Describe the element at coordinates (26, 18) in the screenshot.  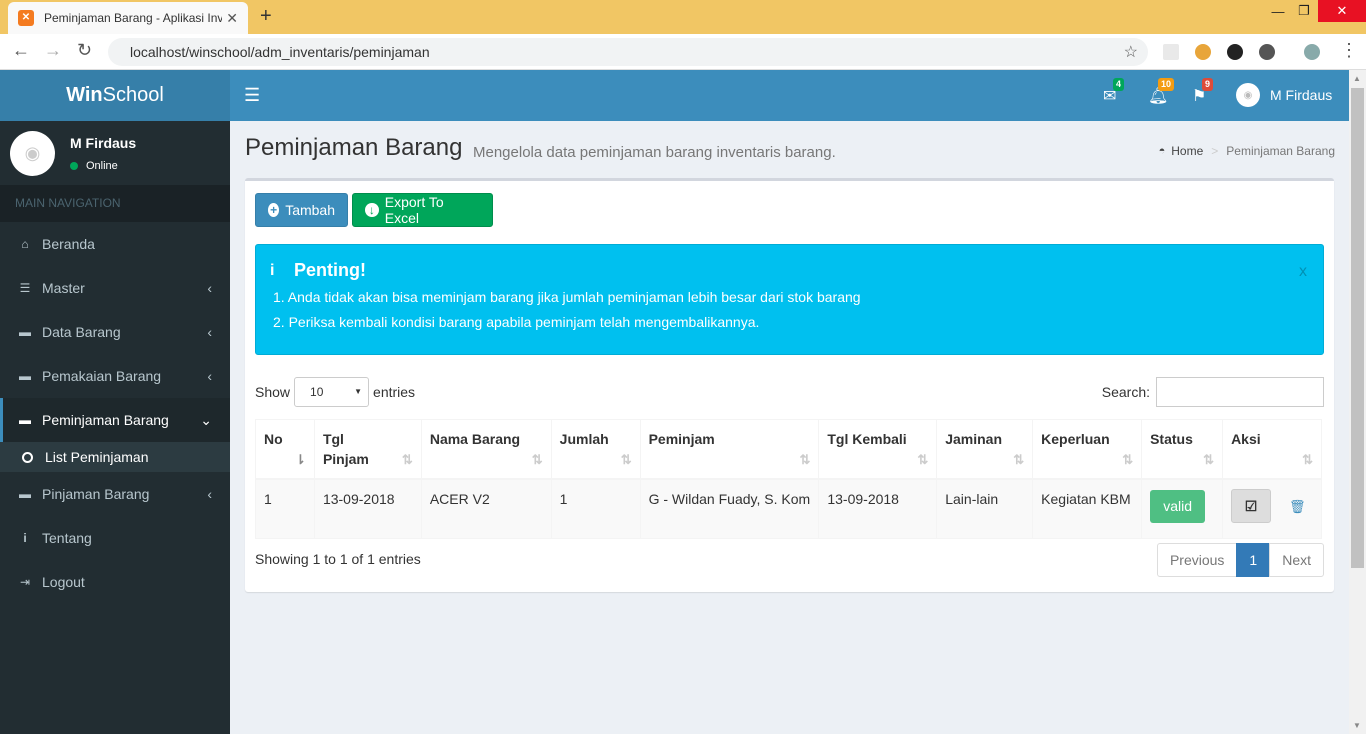
I see `xampp-icon: ✕` at that location.